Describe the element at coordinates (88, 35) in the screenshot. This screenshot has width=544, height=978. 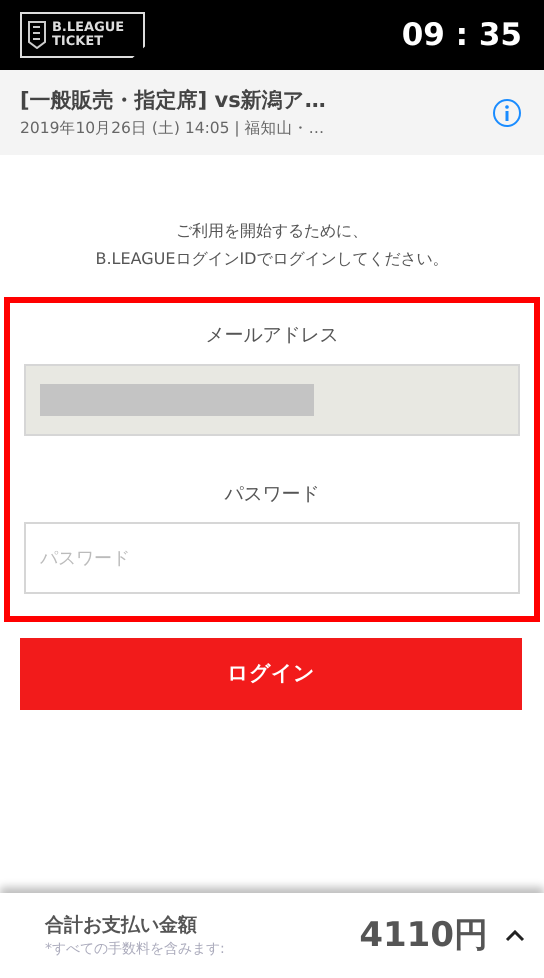
I see `logo-text: B.LEAGUE TICKET` at that location.